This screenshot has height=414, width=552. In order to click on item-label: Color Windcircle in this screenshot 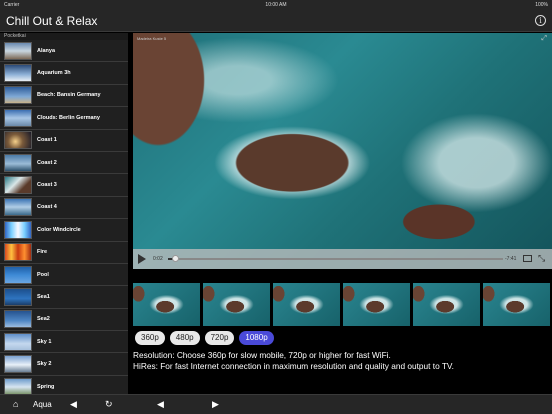, I will do `click(59, 229)`.